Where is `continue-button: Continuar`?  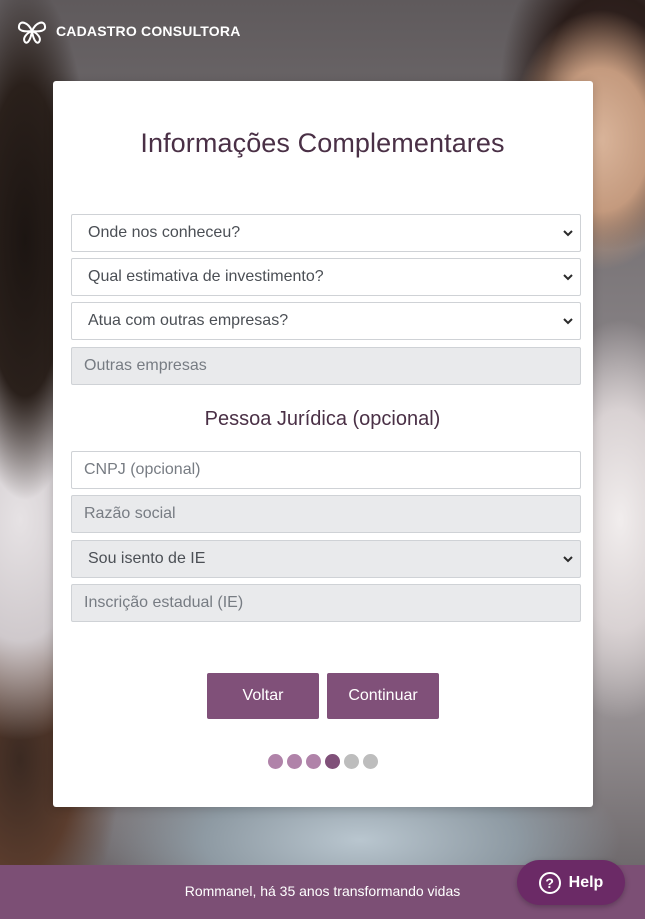 continue-button: Continuar is located at coordinates (383, 696).